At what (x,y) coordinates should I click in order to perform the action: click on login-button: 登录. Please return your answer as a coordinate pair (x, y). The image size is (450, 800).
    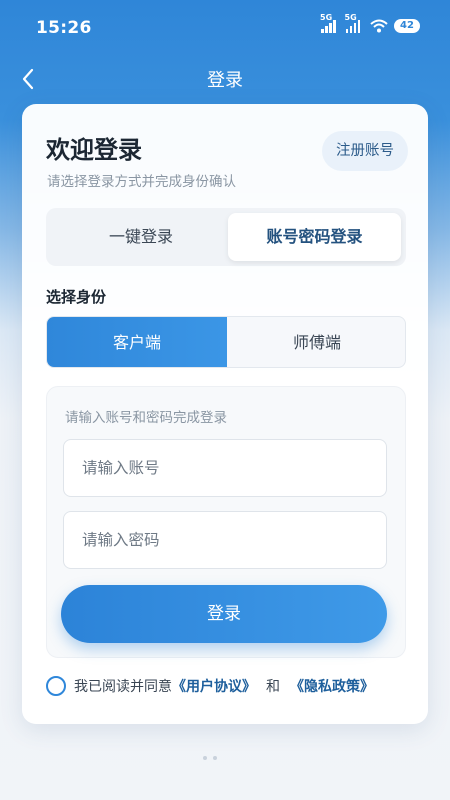
    Looking at the image, I should click on (224, 614).